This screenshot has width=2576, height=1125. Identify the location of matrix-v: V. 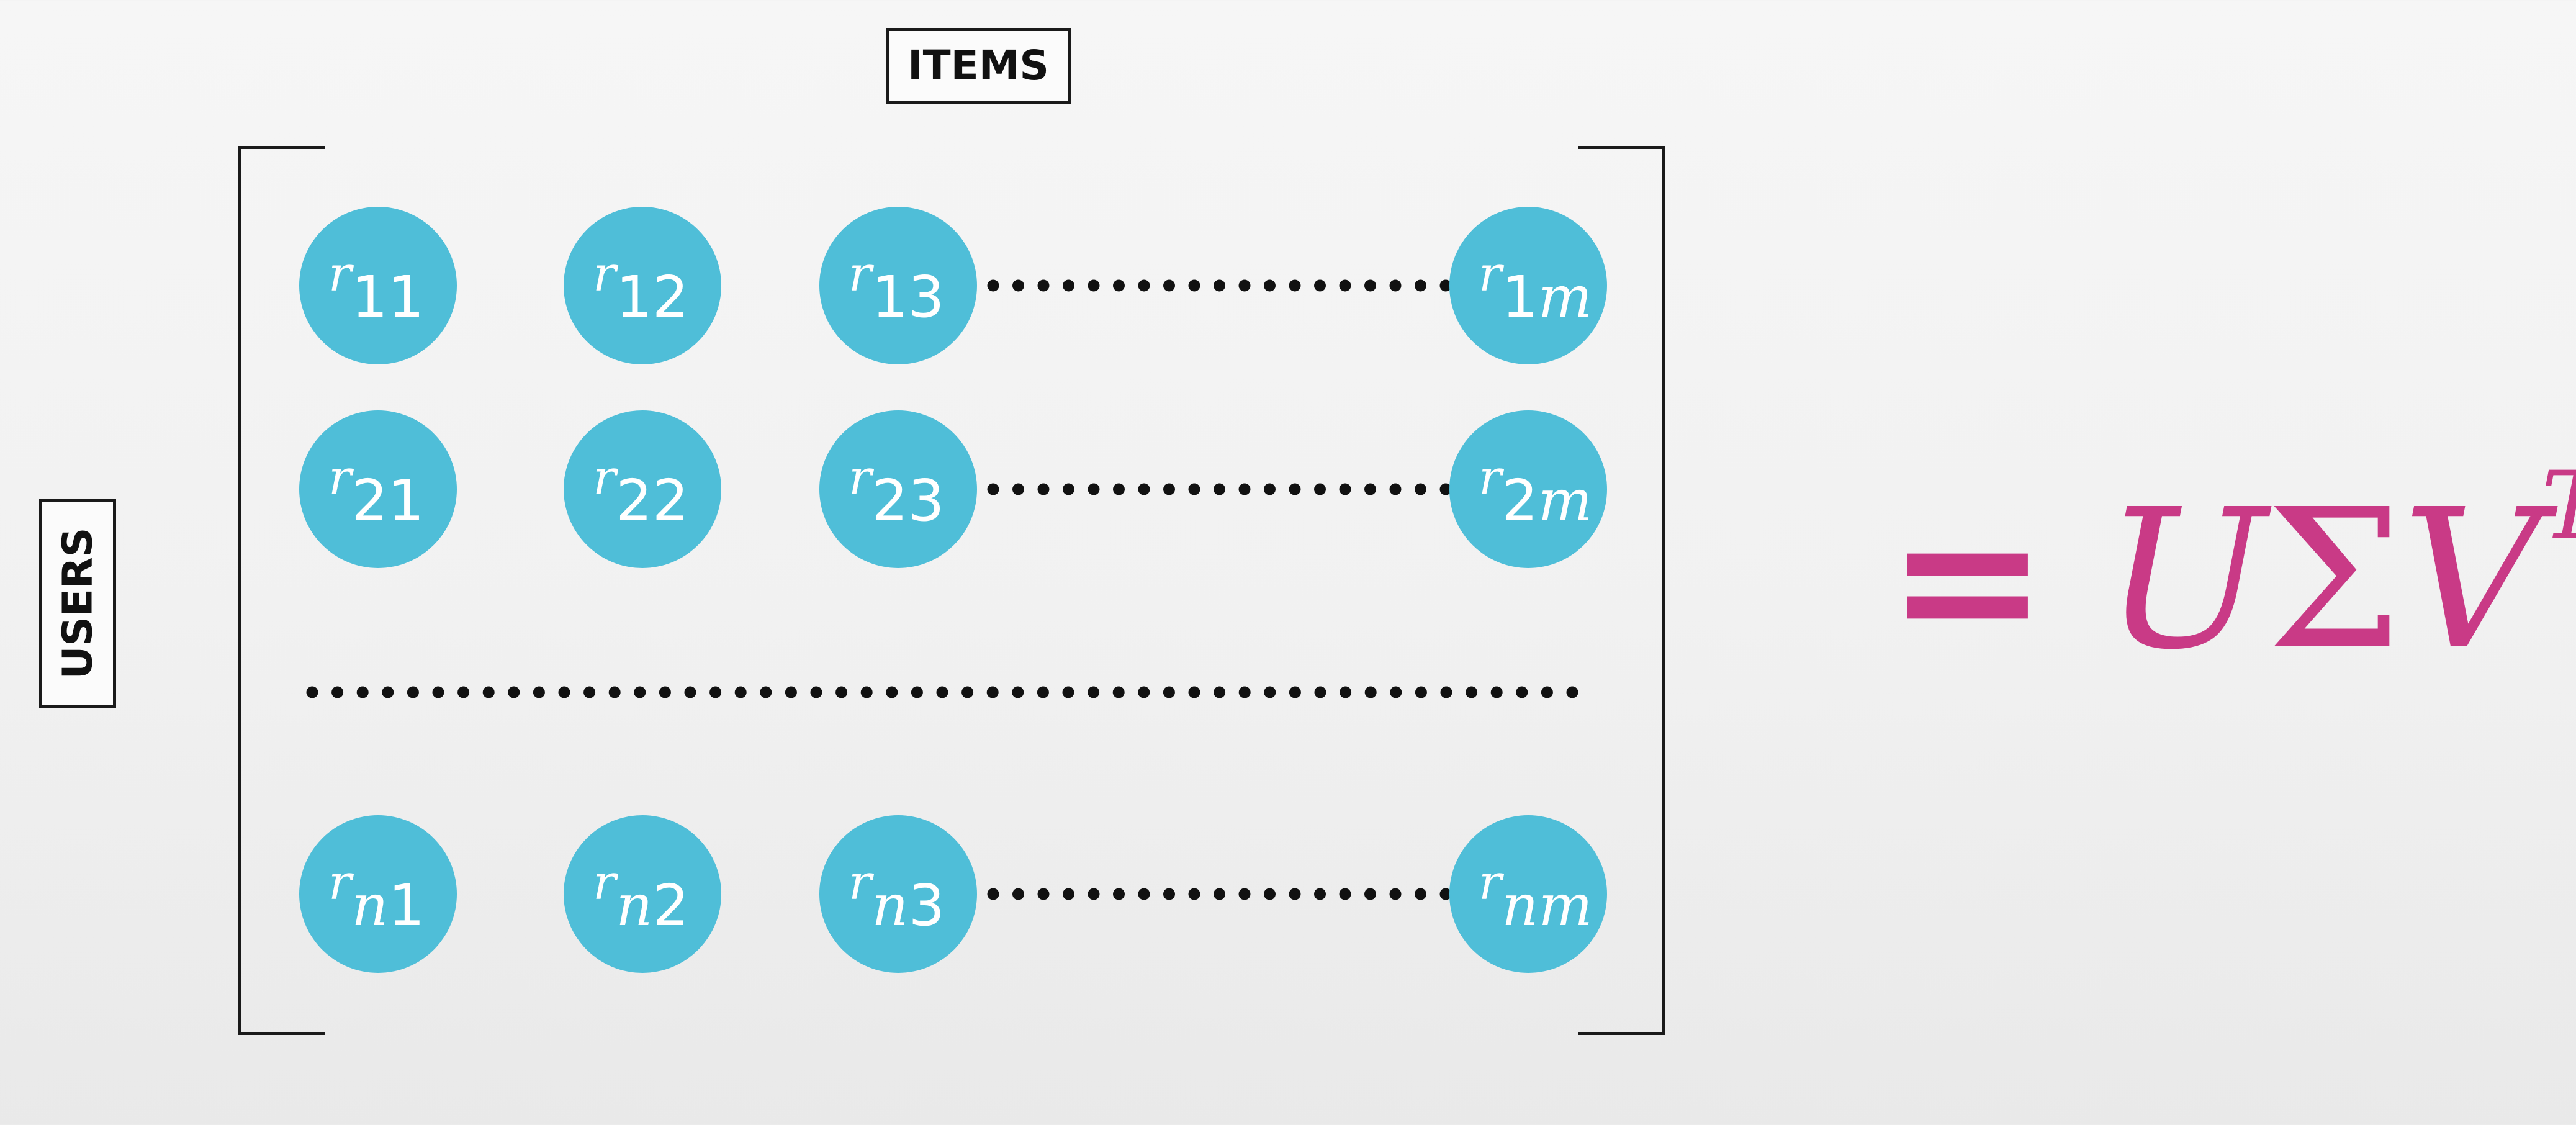
(2472, 580).